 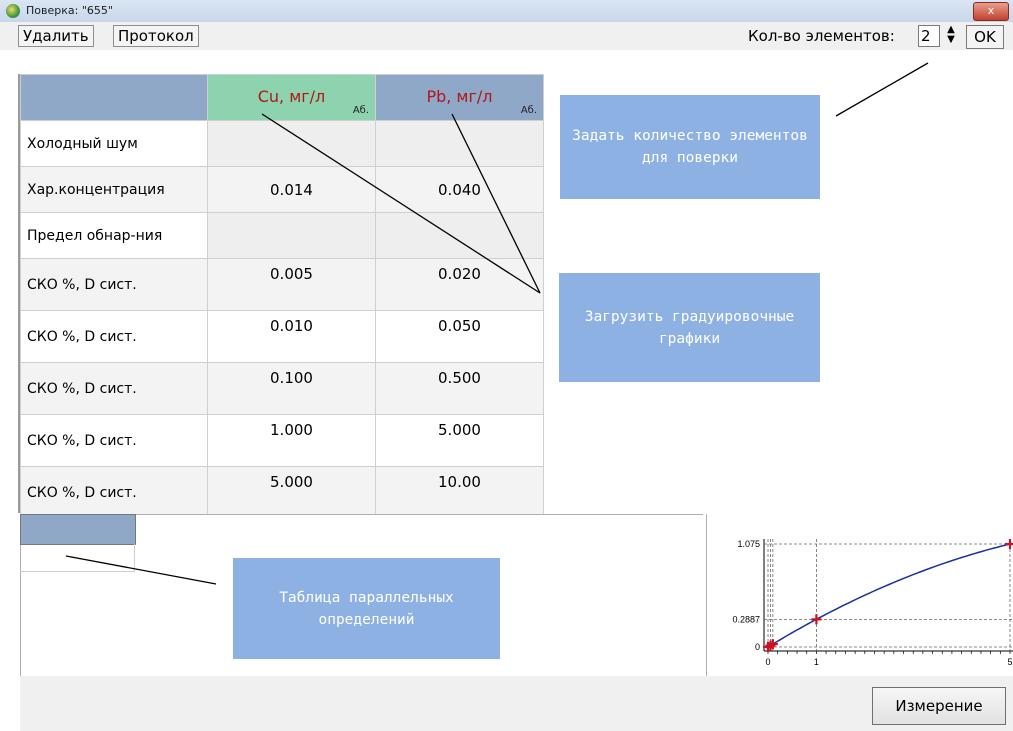 What do you see at coordinates (13, 11) in the screenshot?
I see `app-icon` at bounding box center [13, 11].